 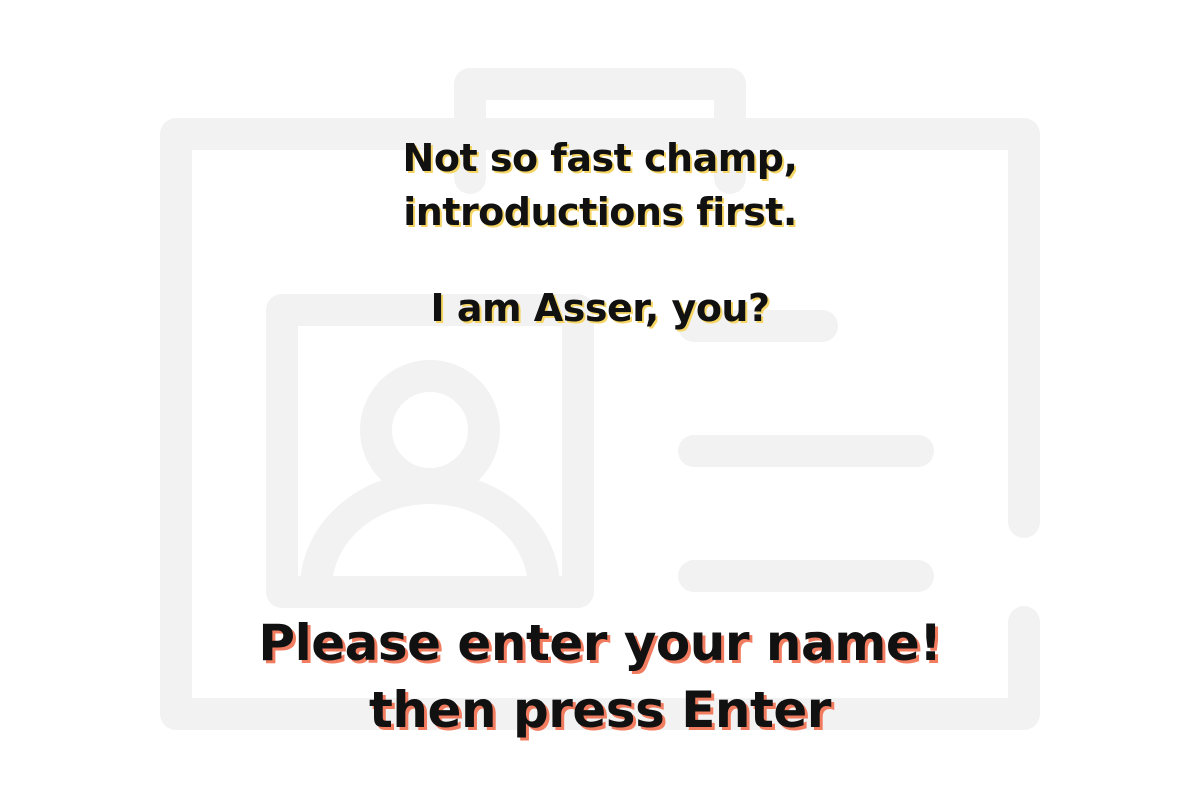 I want to click on avatar-shoulders-icon, so click(x=430, y=538).